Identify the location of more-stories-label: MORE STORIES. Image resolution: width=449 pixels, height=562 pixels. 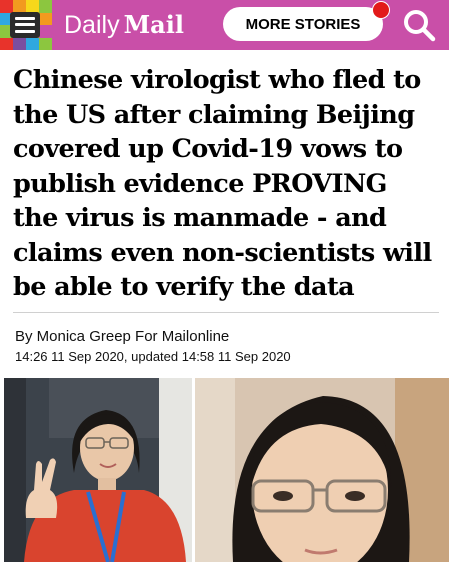
(303, 24).